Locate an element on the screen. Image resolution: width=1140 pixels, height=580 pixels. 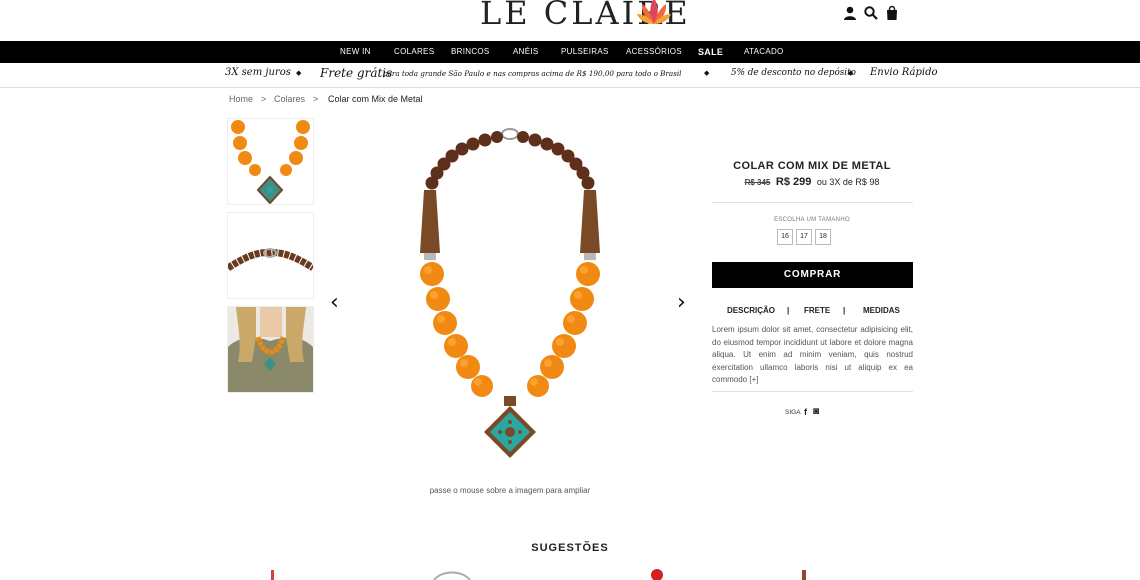
old-price: R$ 345 is located at coordinates (757, 182).